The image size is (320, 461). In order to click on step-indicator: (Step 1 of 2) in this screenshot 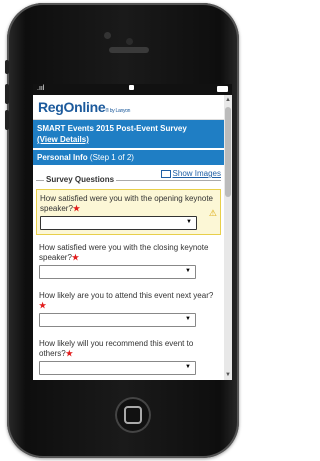, I will do `click(111, 157)`.